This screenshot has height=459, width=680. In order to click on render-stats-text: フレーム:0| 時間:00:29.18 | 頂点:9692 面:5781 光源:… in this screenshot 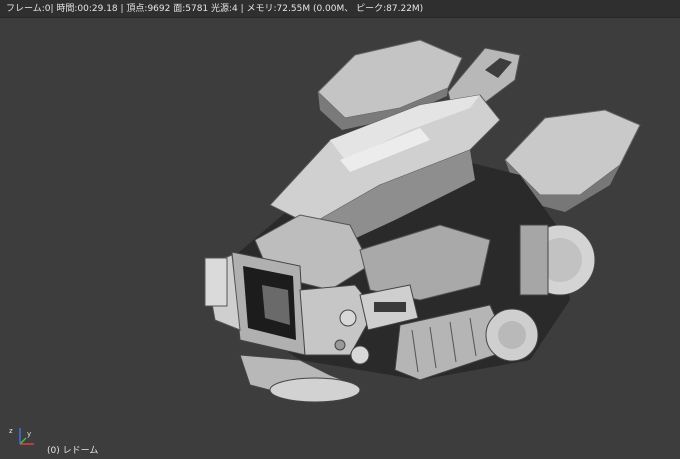, I will do `click(215, 9)`.